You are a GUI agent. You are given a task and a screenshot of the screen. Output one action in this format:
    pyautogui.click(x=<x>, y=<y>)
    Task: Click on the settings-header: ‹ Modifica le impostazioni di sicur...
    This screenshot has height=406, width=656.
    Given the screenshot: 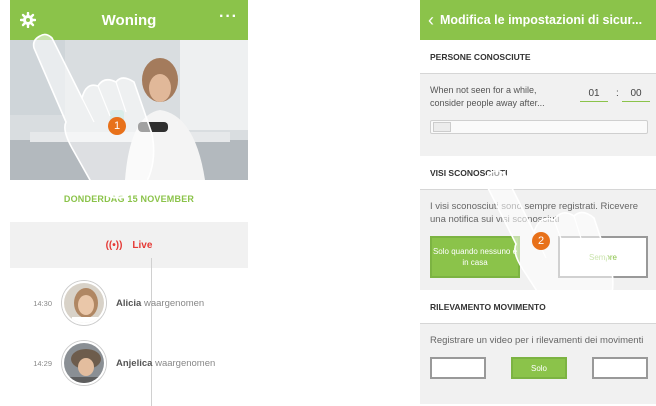 What is the action you would take?
    pyautogui.click(x=538, y=20)
    